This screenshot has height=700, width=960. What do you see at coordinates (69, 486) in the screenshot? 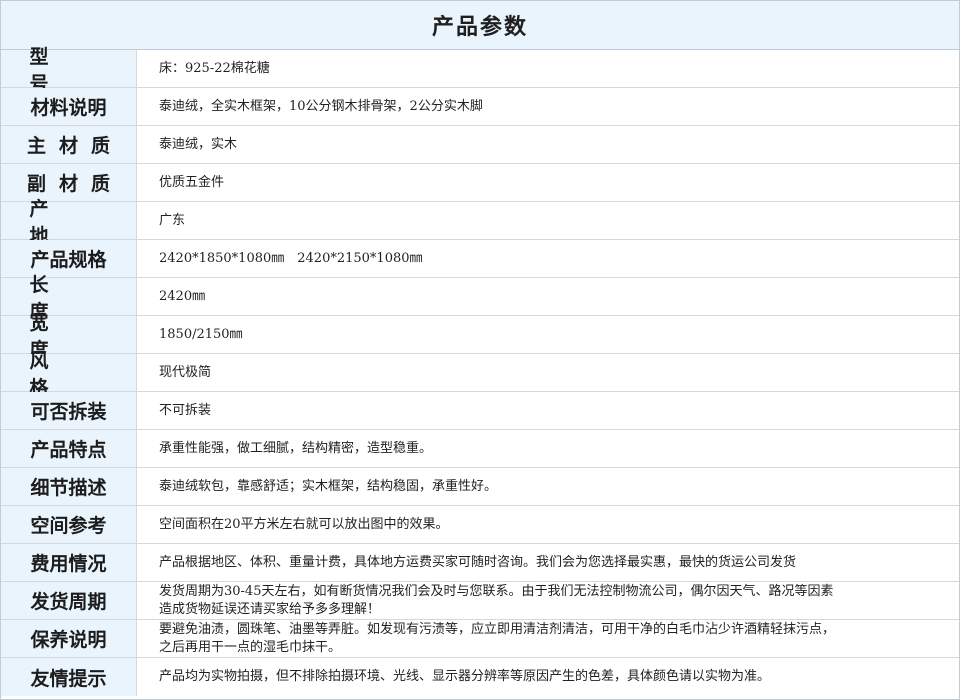
I see `param-label: 细节描述` at bounding box center [69, 486].